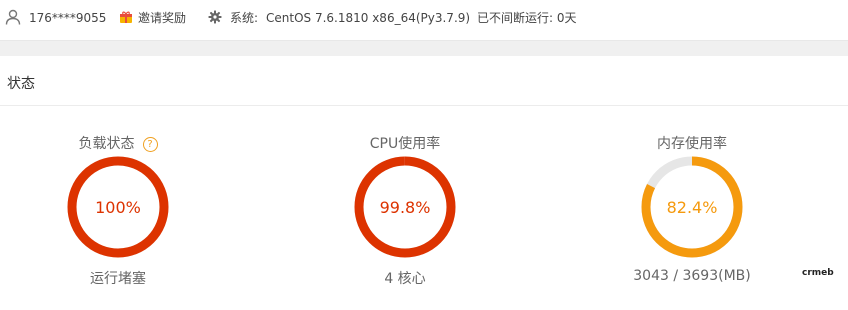 The width and height of the screenshot is (848, 310). I want to click on section-gap, so click(424, 48).